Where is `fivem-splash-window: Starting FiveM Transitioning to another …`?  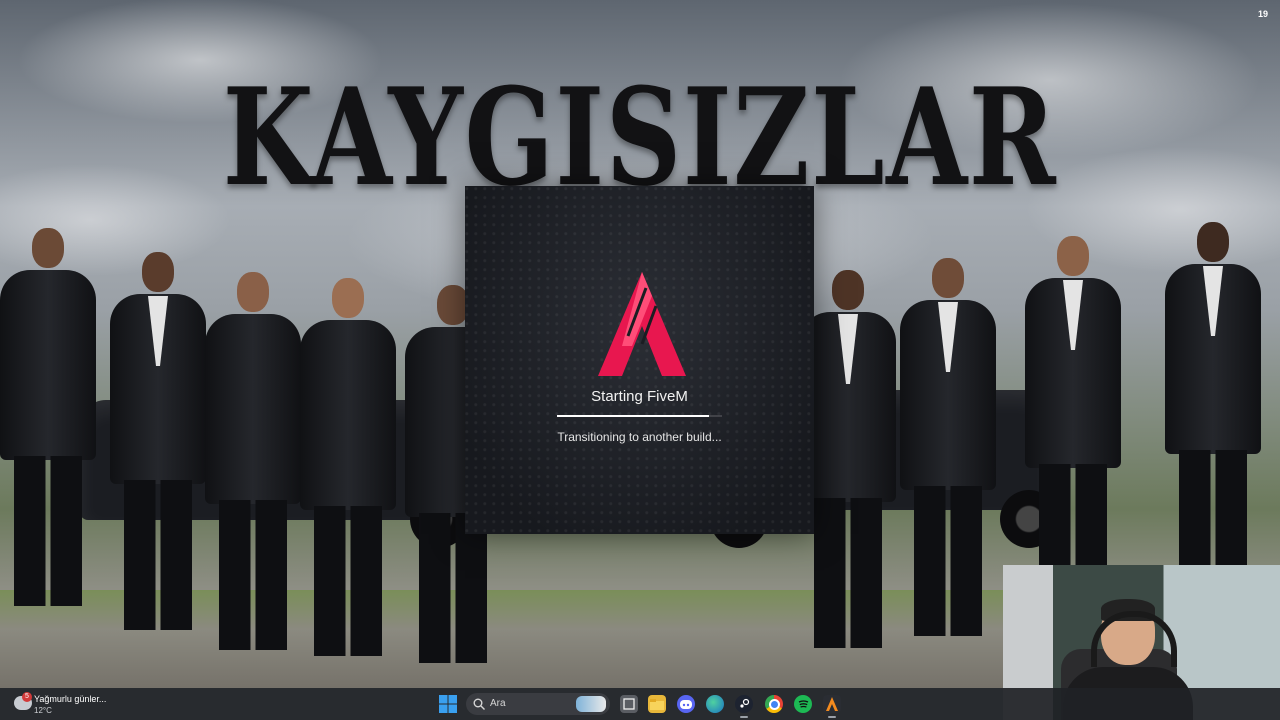
fivem-splash-window: Starting FiveM Transitioning to another … is located at coordinates (639, 360).